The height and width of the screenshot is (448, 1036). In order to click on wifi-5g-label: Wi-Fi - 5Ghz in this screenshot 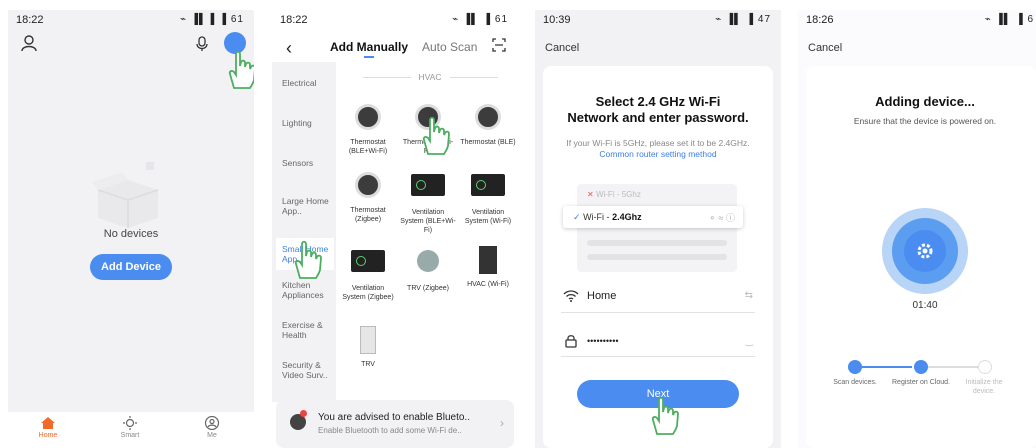, I will do `click(618, 194)`.